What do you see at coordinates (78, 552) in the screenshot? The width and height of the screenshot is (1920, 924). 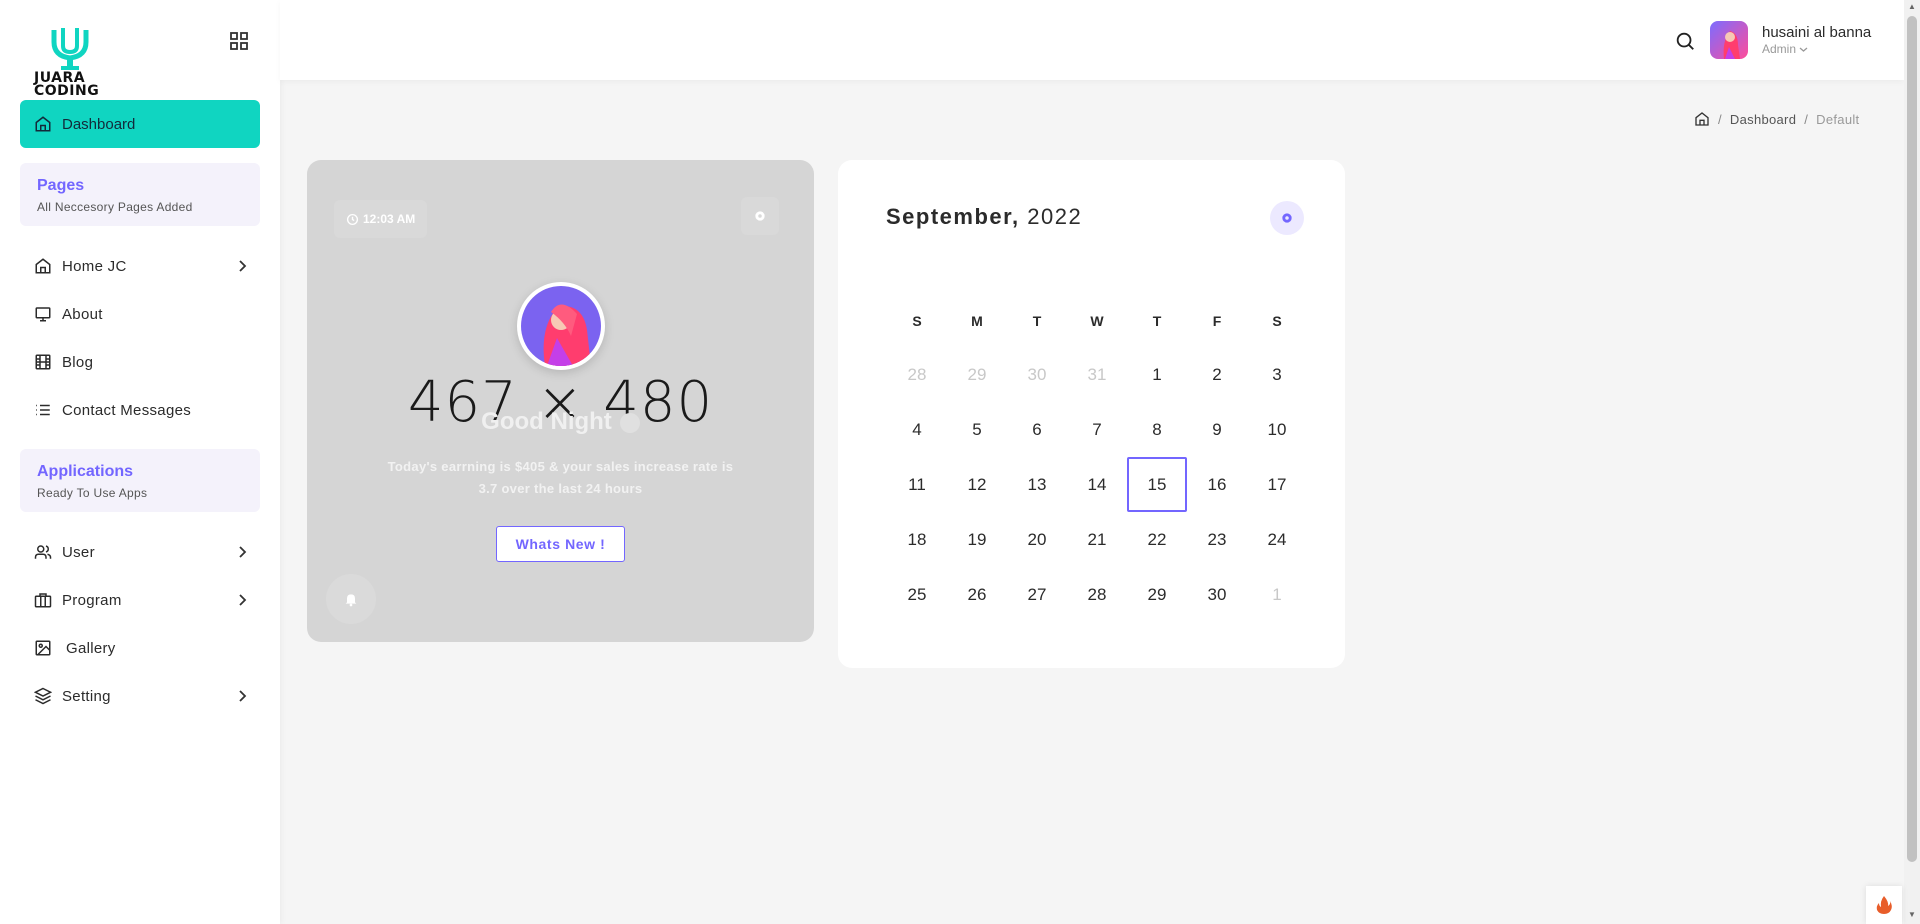 I see `sidebar-item-label: User` at bounding box center [78, 552].